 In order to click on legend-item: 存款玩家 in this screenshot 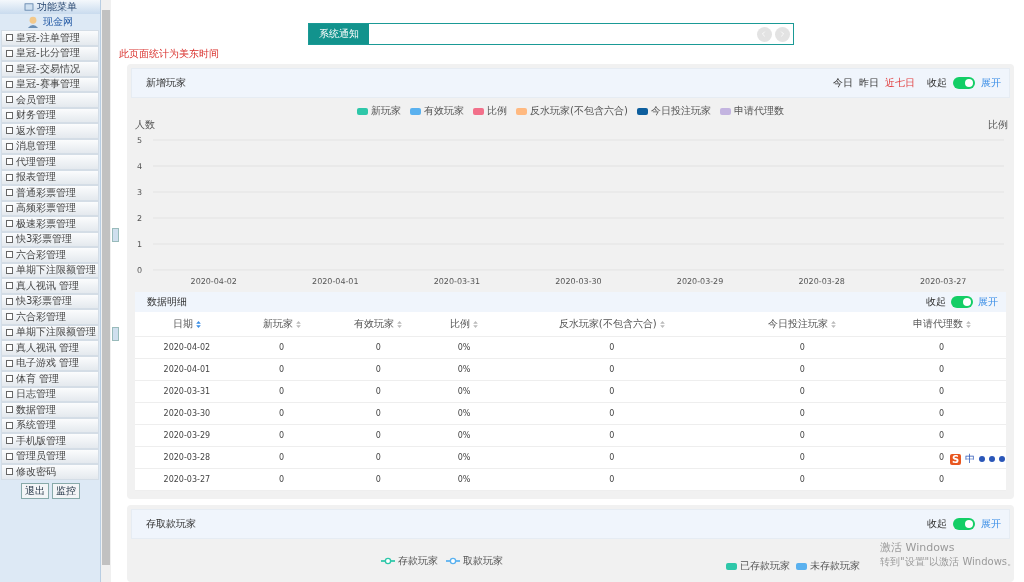, I will do `click(409, 561)`.